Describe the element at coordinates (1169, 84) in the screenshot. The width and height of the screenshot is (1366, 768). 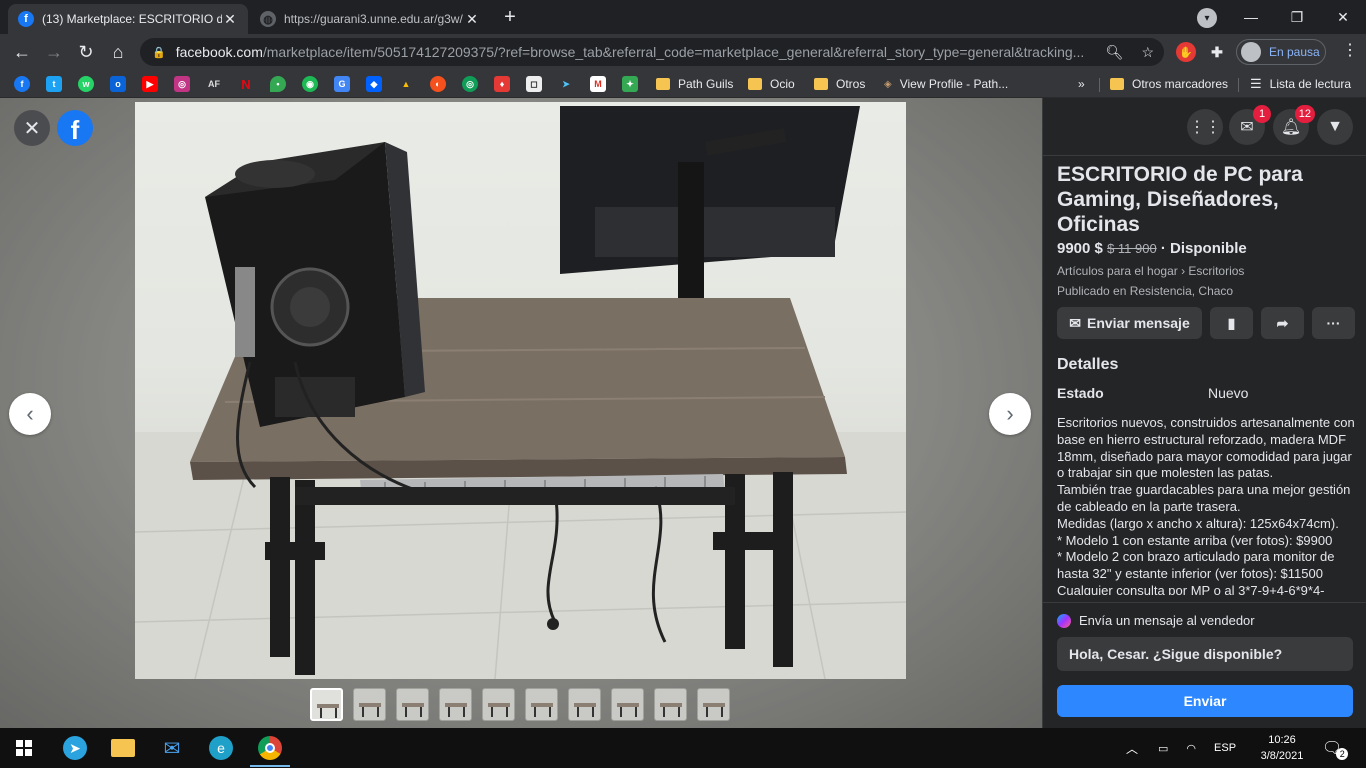
I see `other-bookmarks-folder: Otros marcadores` at that location.